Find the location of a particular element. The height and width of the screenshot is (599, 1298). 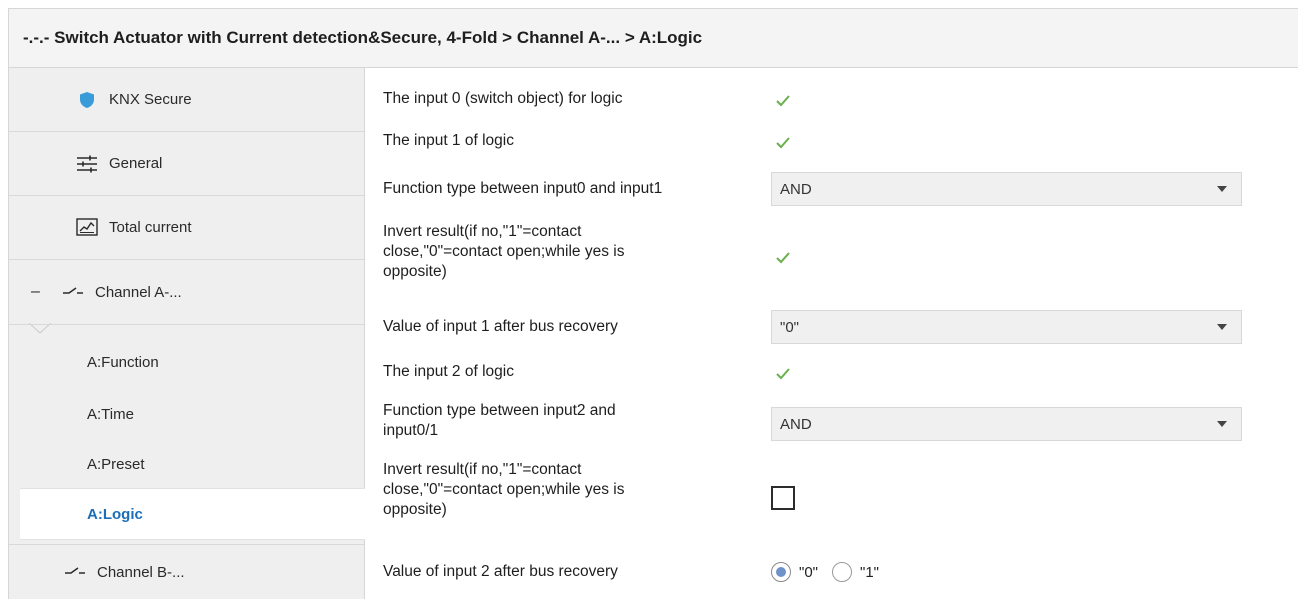

sidebar-item-knx-secure: KNX Secure is located at coordinates (186, 100).